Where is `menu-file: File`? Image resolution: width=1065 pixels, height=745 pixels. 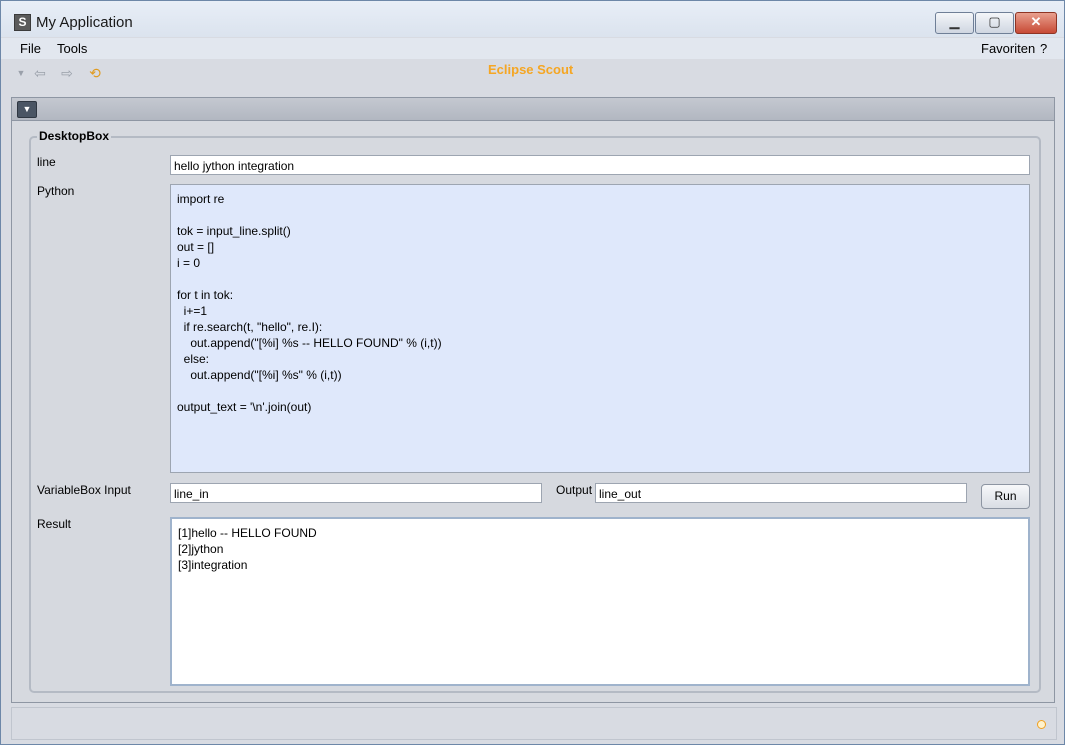 menu-file: File is located at coordinates (30, 48).